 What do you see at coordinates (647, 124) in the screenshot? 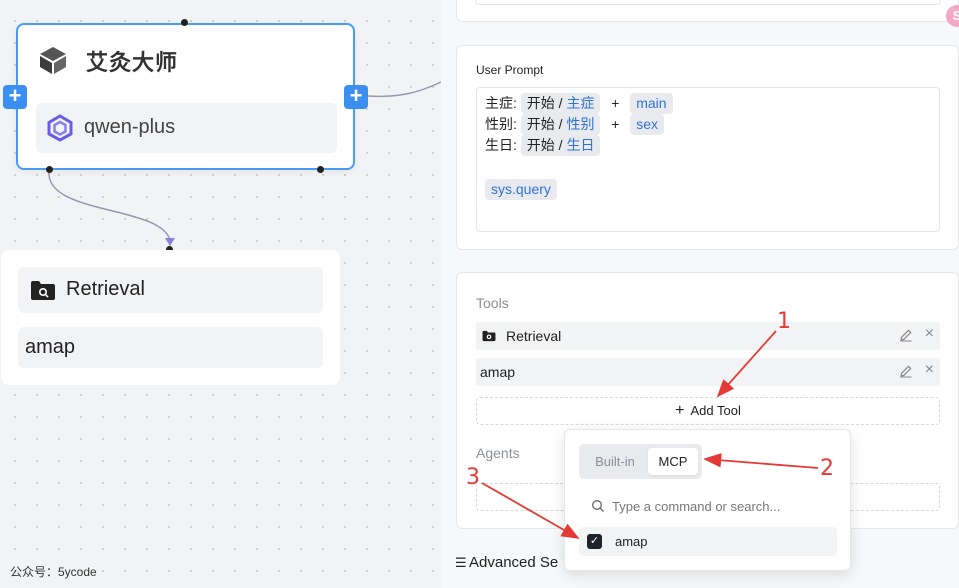
I see `variable-tag: sex` at bounding box center [647, 124].